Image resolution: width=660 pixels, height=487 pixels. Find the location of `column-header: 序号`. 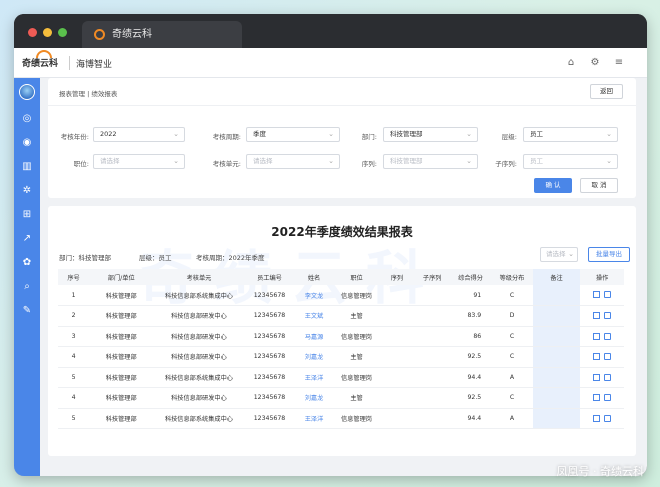

column-header: 序号 is located at coordinates (74, 277).